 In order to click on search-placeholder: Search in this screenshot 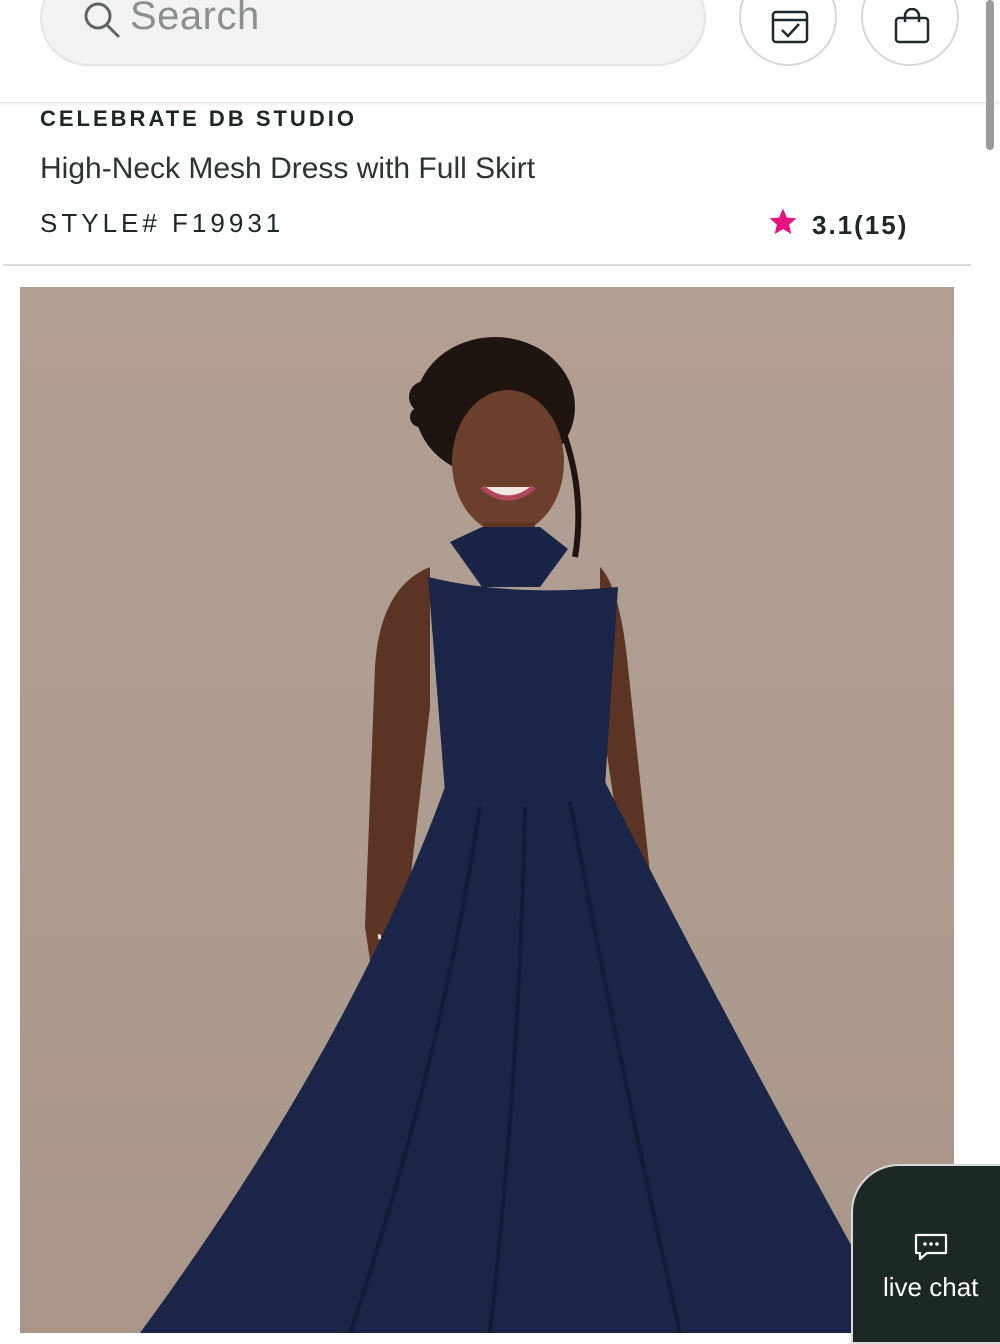, I will do `click(195, 19)`.